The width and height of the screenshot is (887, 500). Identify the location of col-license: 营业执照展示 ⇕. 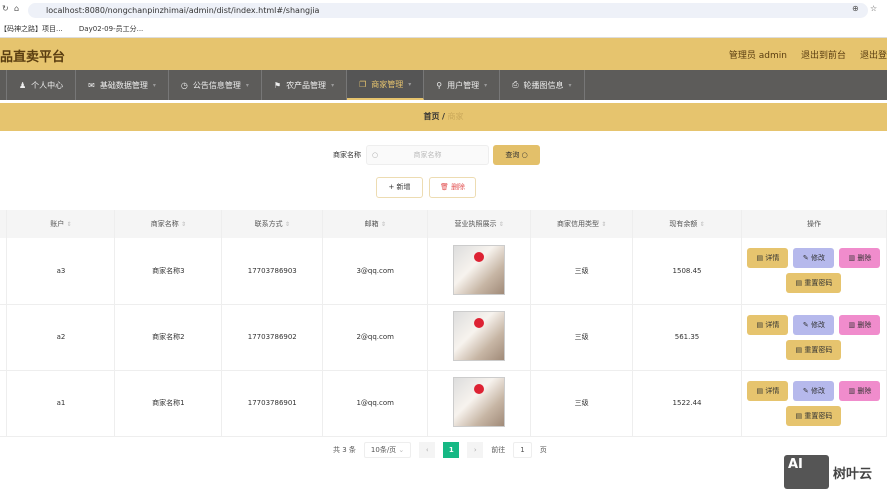
(479, 224).